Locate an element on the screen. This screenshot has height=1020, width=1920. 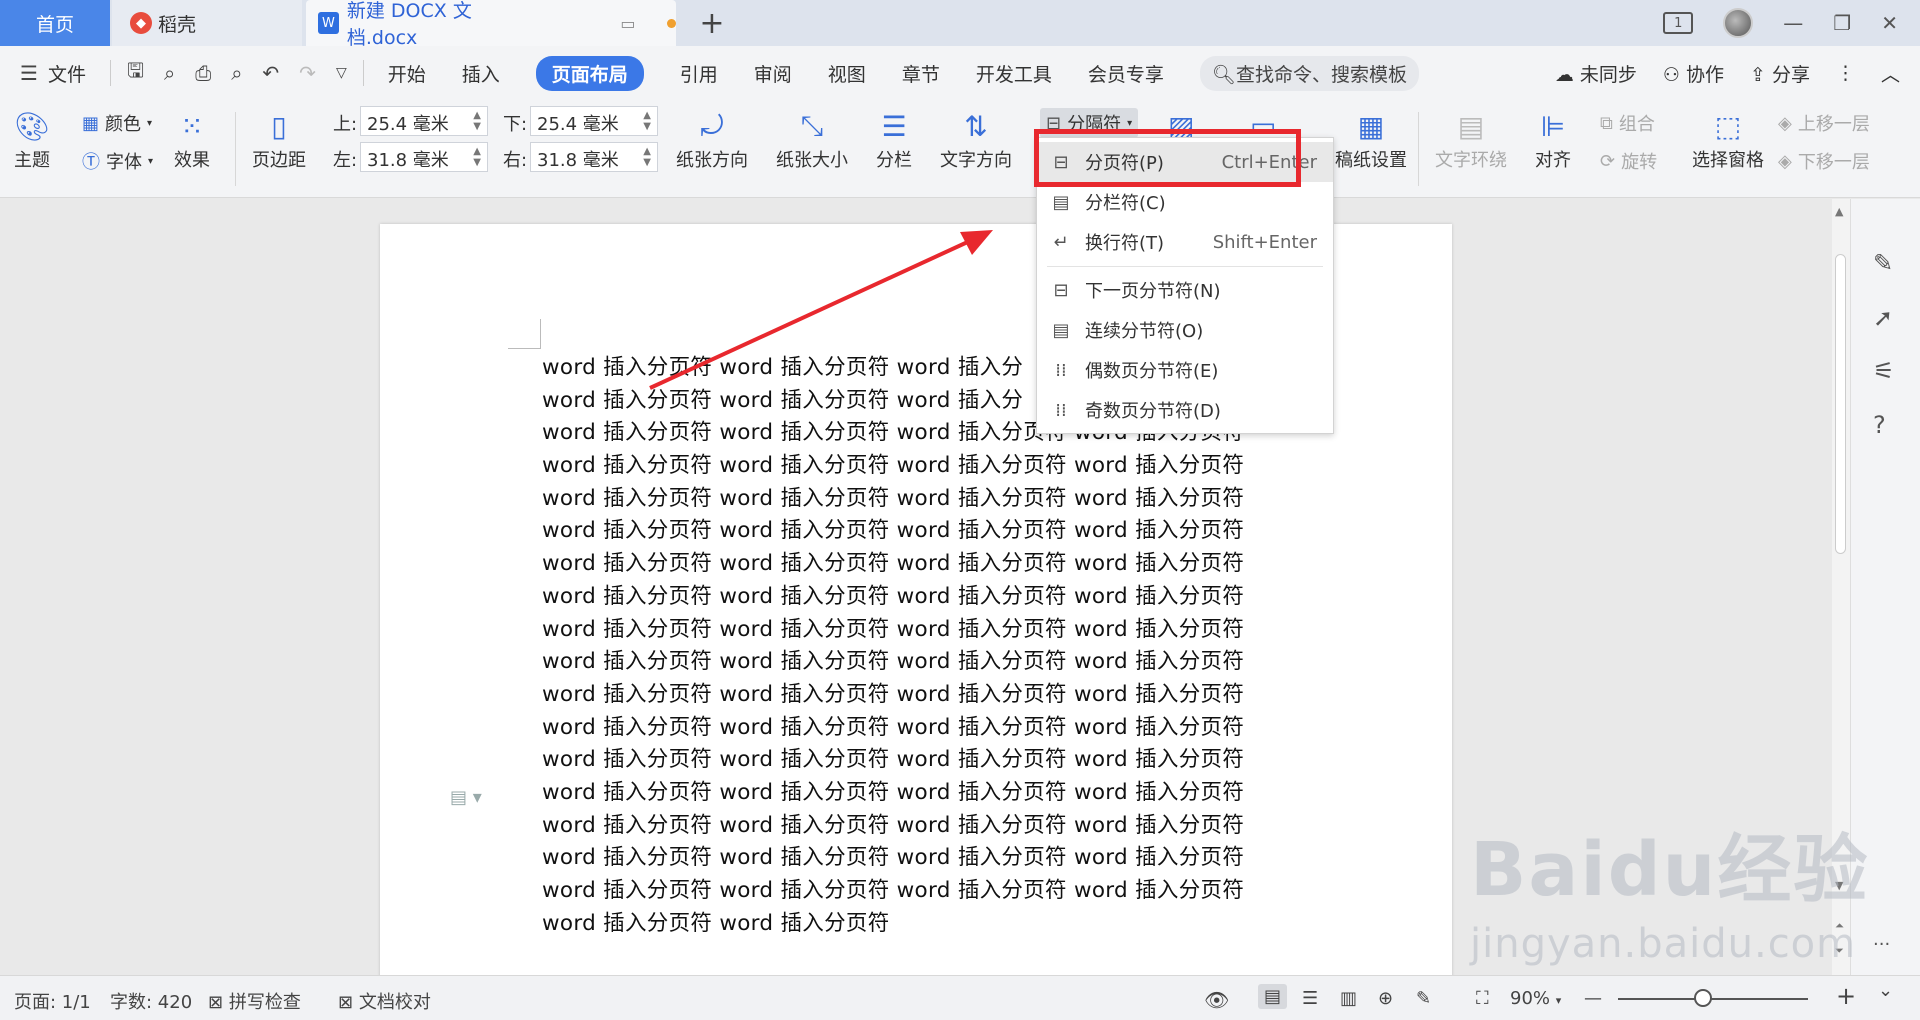
restore-button: ❐ is located at coordinates (1842, 23).